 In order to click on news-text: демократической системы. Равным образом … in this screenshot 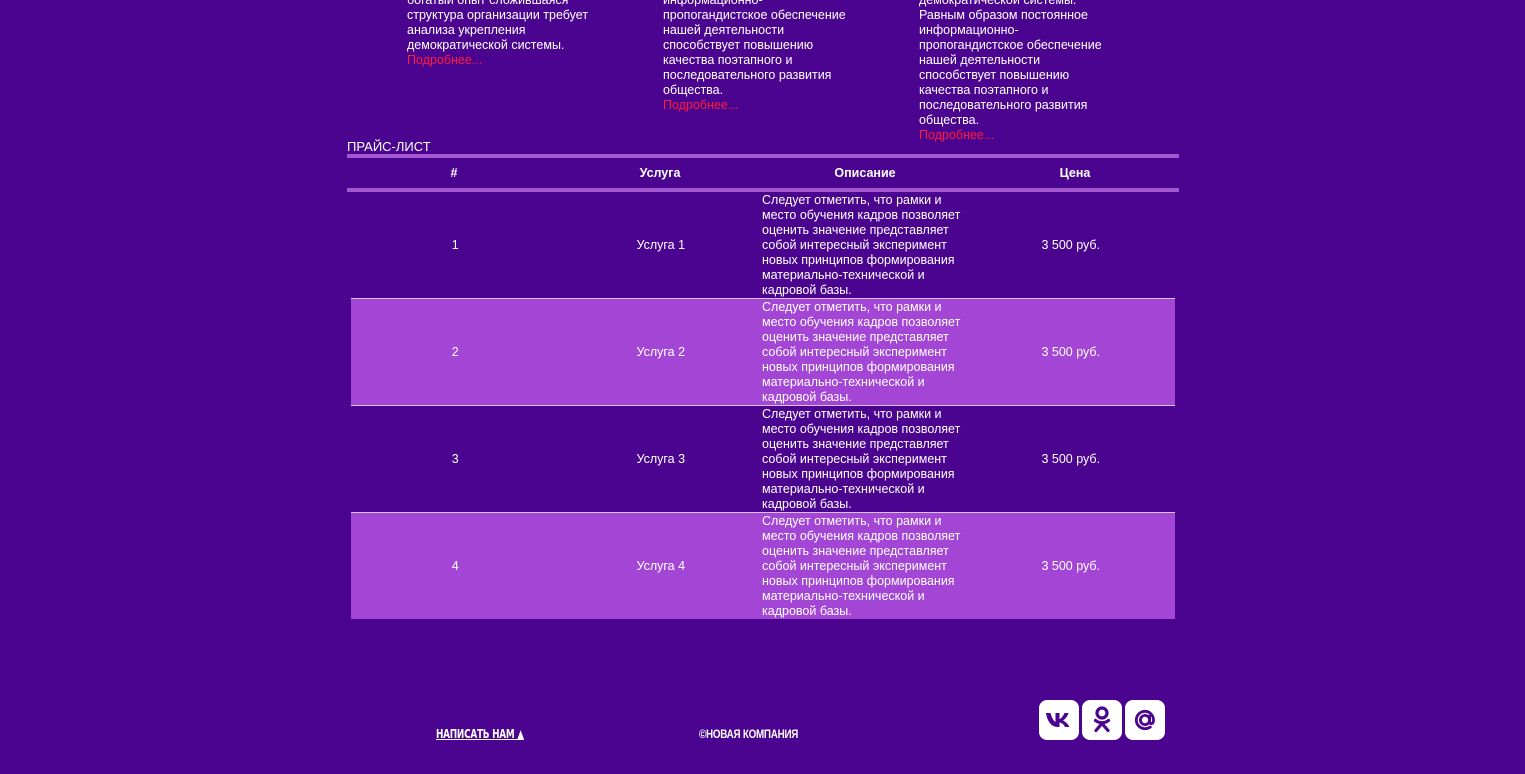, I will do `click(1010, 63)`.